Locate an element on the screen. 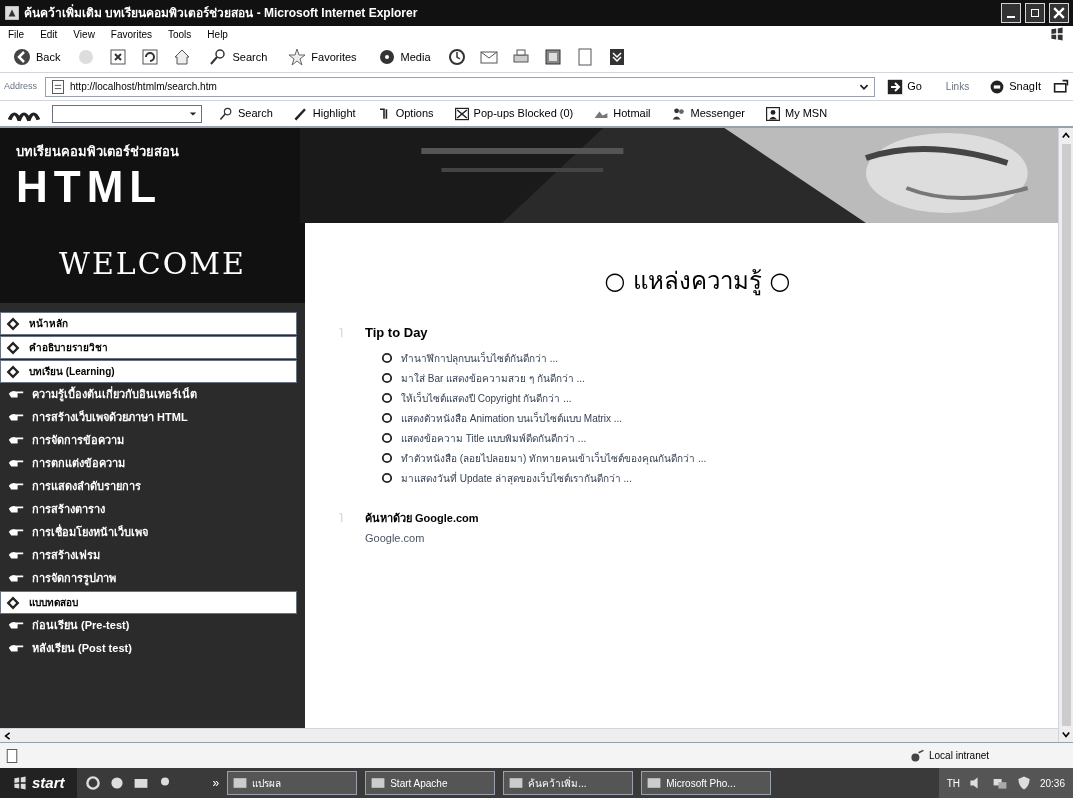  welcome-logo: WELCOME is located at coordinates (152, 263).